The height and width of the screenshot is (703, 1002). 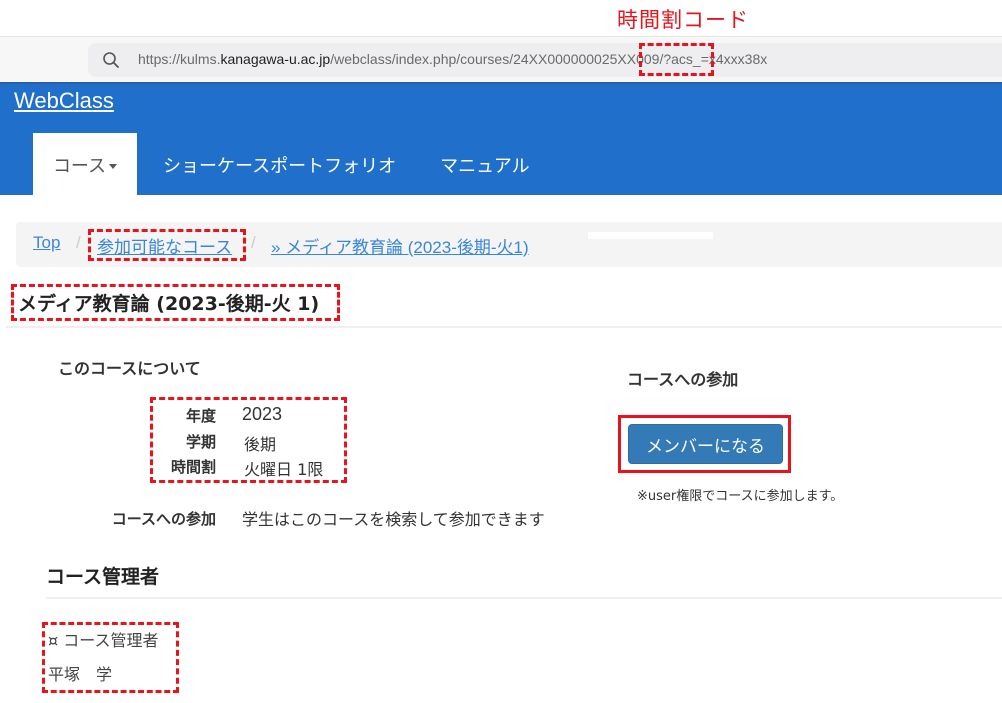 What do you see at coordinates (64, 101) in the screenshot?
I see `brand-link: WebClass` at bounding box center [64, 101].